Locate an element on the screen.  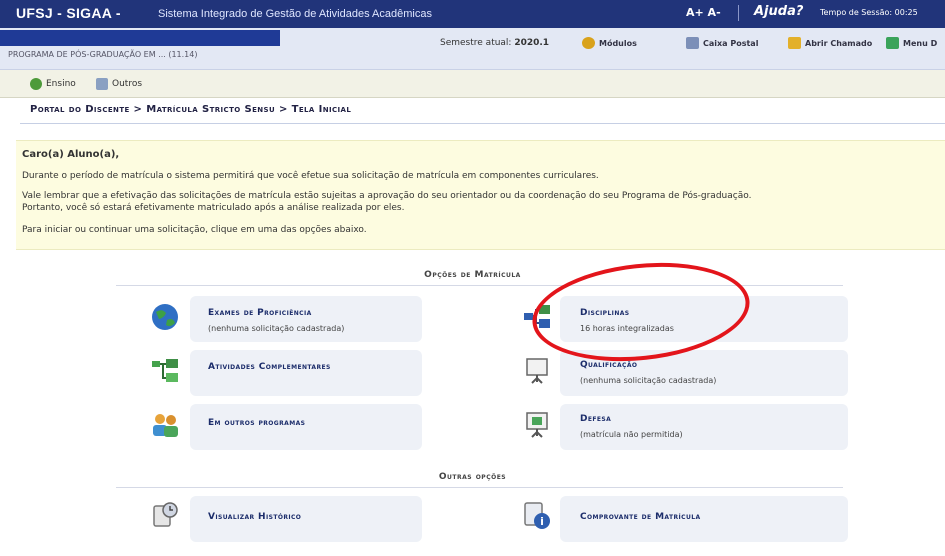
session-timer: Tempo de Sessão: 00:25 is located at coordinates (869, 12).